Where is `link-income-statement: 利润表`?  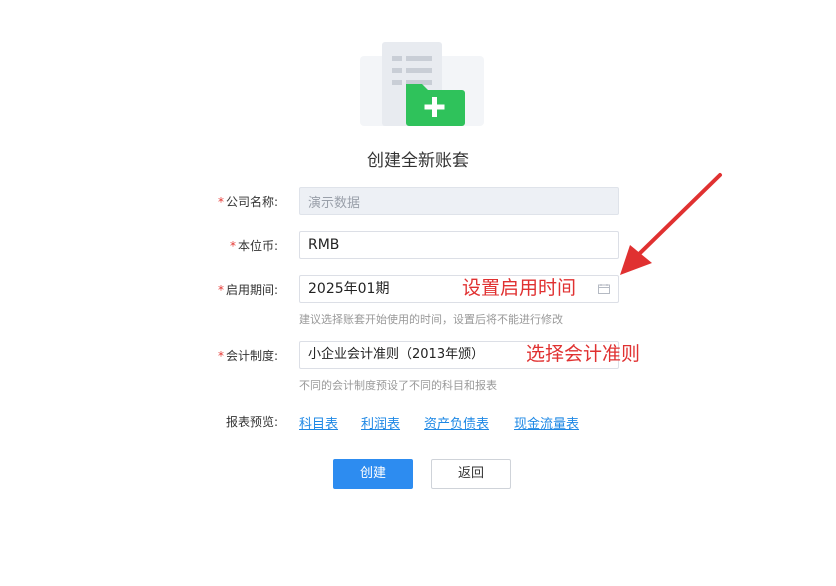 link-income-statement: 利润表 is located at coordinates (380, 422).